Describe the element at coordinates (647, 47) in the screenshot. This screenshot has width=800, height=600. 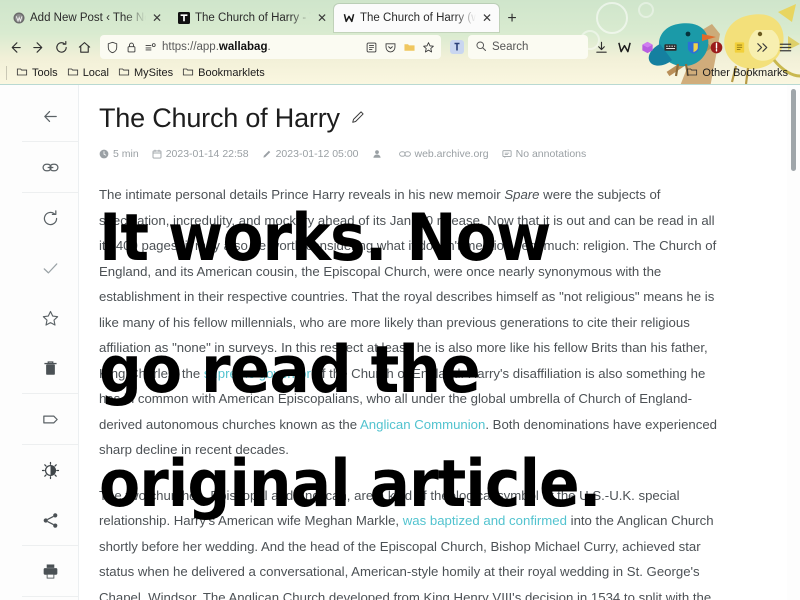
I see `container-extension-icon` at that location.